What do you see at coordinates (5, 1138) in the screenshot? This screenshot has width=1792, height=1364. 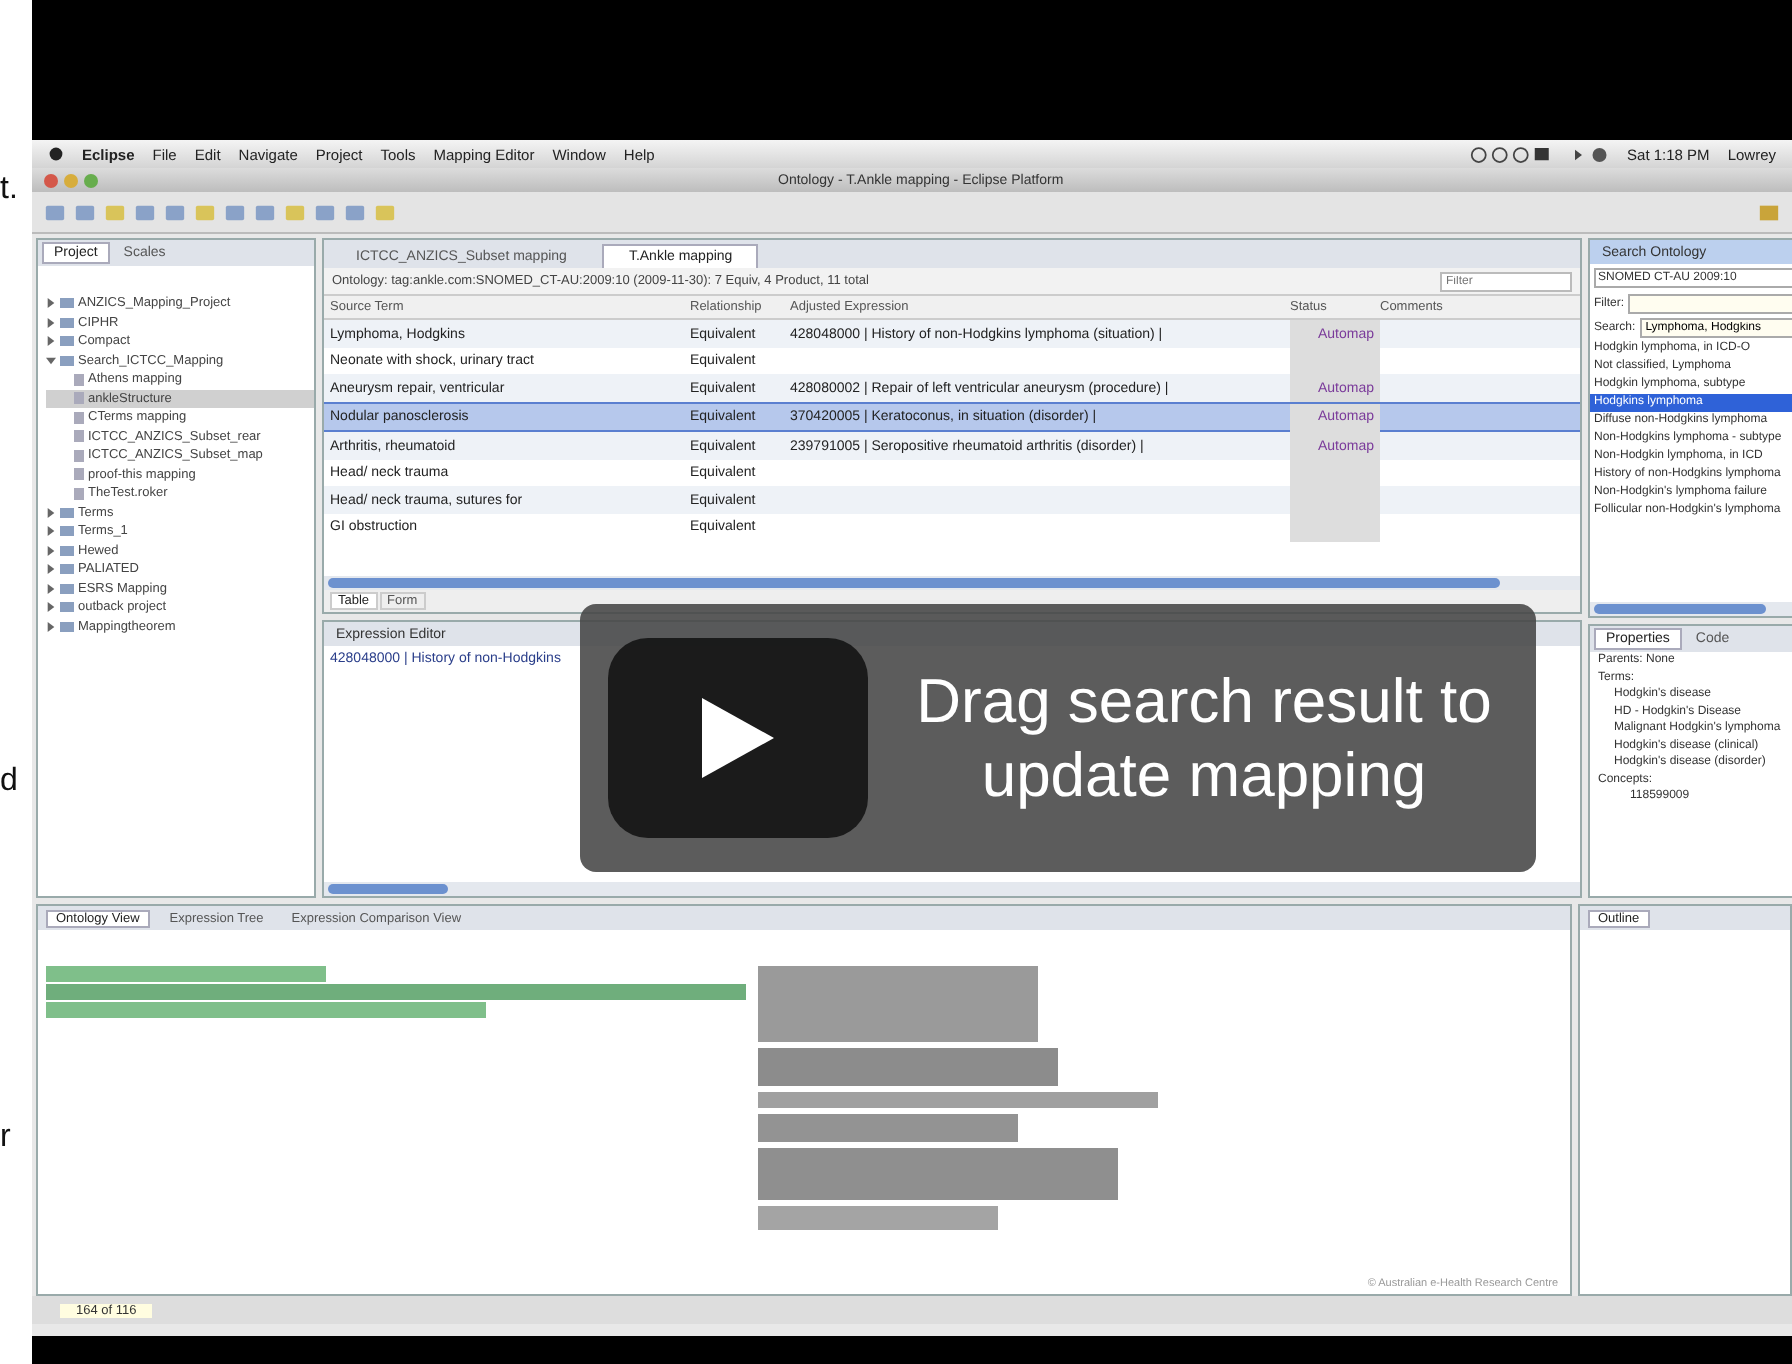 I see `page-text: r` at bounding box center [5, 1138].